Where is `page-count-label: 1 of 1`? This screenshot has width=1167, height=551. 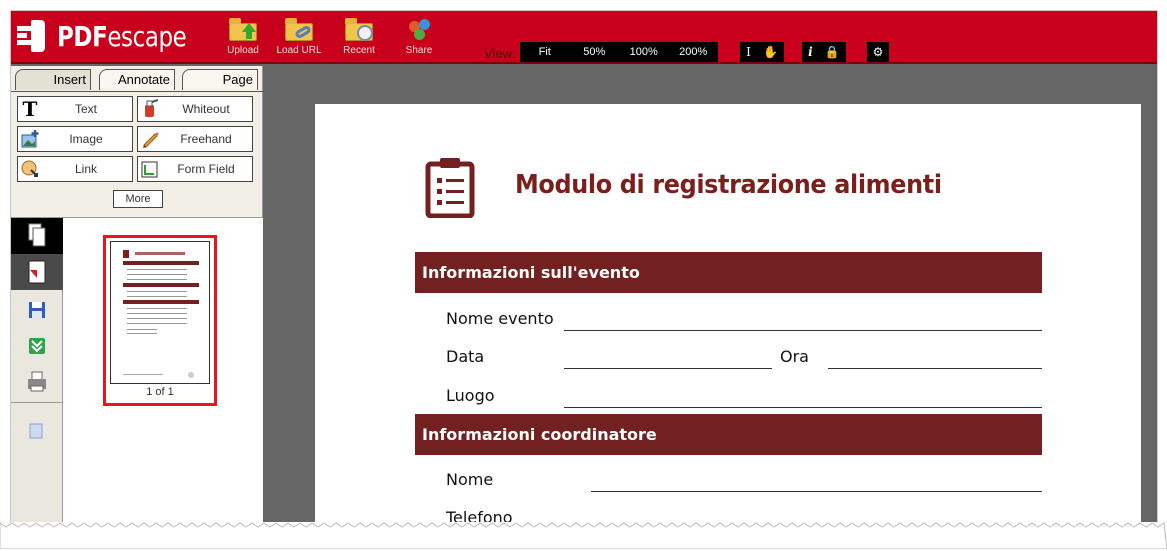
page-count-label: 1 of 1 is located at coordinates (160, 392).